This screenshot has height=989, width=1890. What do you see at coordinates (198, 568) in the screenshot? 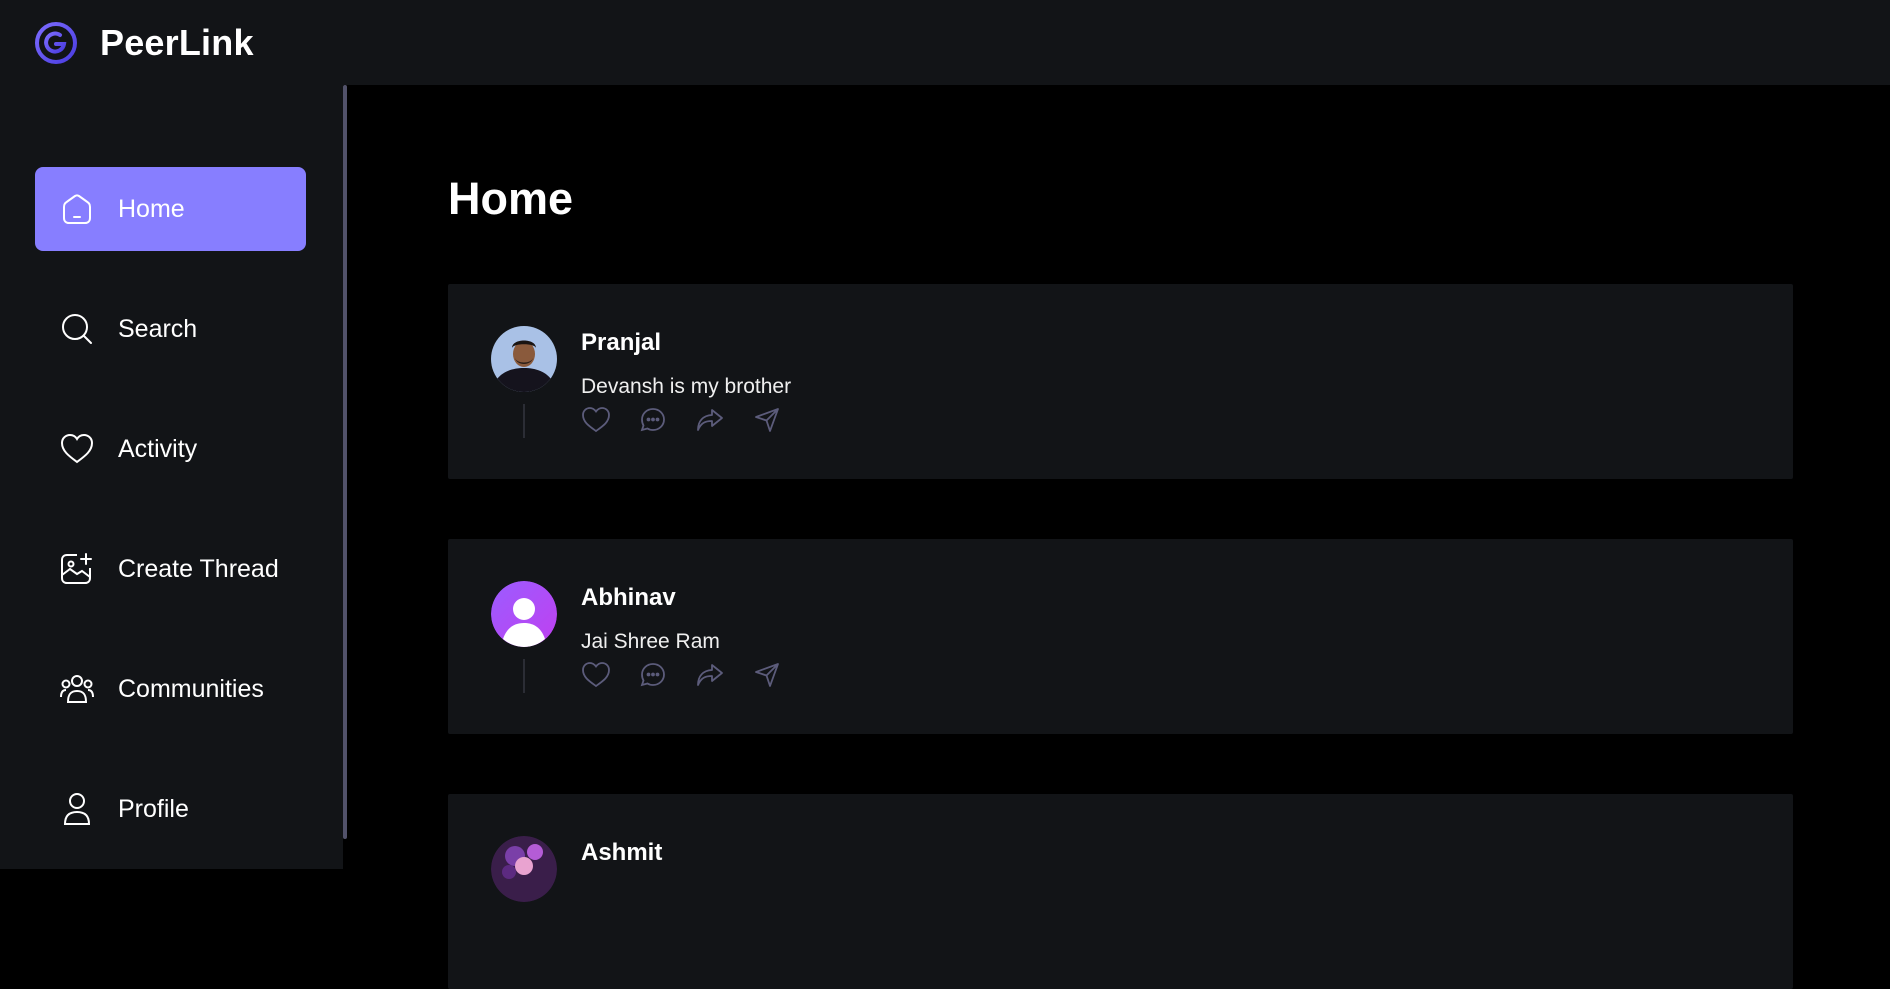
I see `sidebar-item-label: Create Thread` at bounding box center [198, 568].